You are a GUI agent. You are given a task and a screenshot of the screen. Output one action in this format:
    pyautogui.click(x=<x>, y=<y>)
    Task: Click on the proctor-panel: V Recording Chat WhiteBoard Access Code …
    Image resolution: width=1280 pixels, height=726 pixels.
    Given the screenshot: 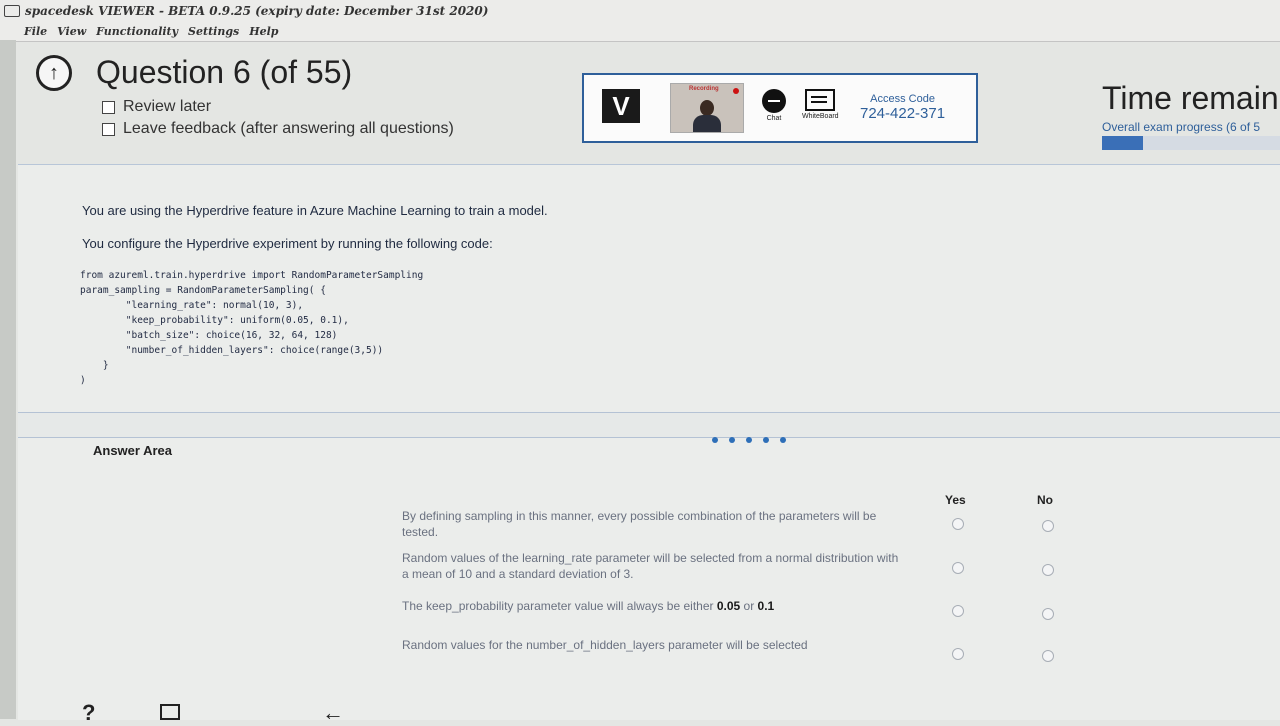 What is the action you would take?
    pyautogui.click(x=780, y=108)
    